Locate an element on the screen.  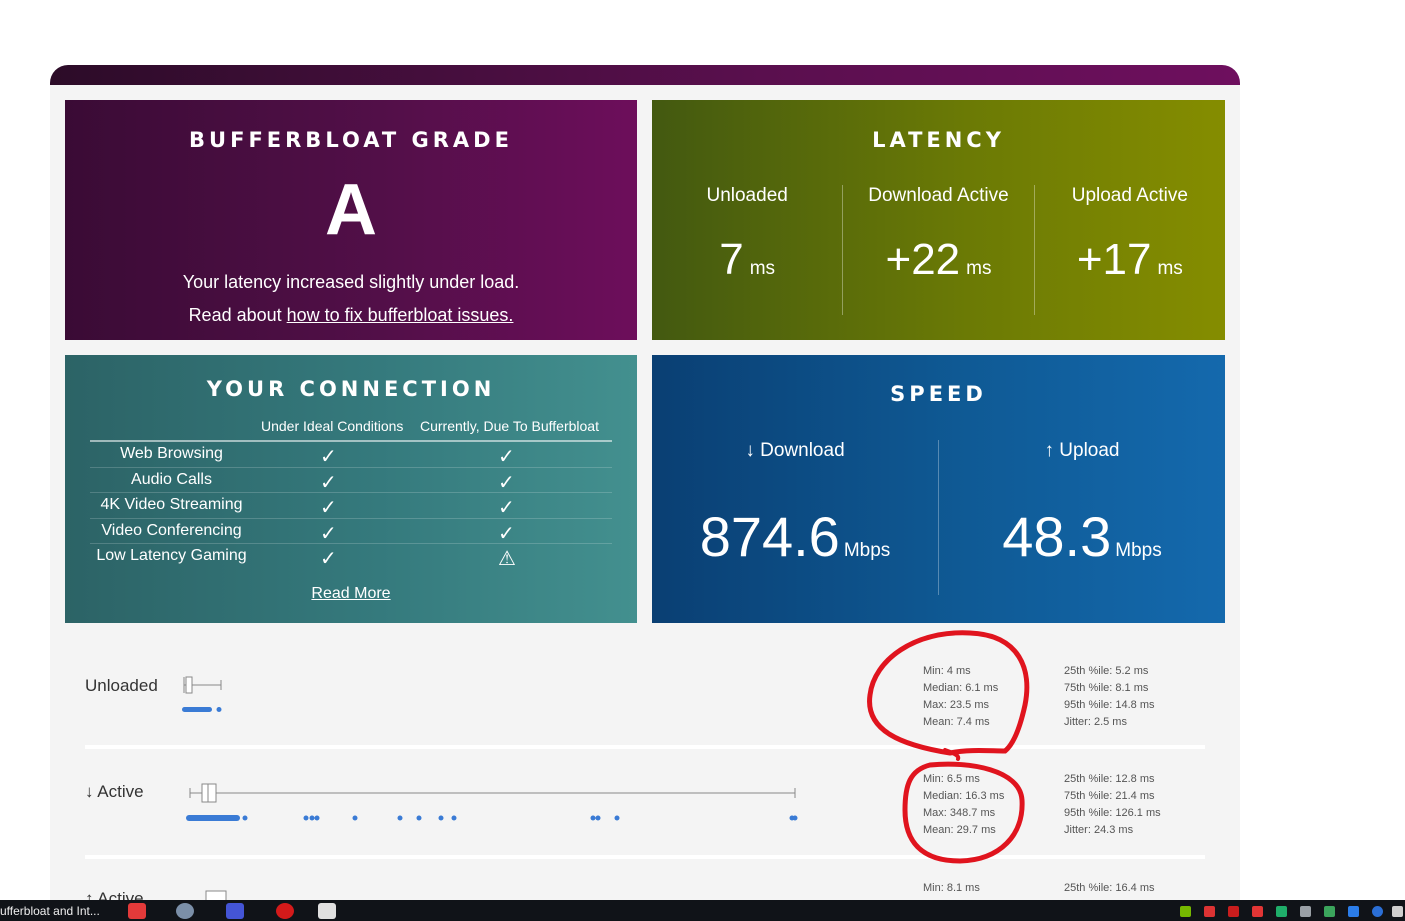
latency-upload-active-value: +17 ms is located at coordinates (1130, 260).